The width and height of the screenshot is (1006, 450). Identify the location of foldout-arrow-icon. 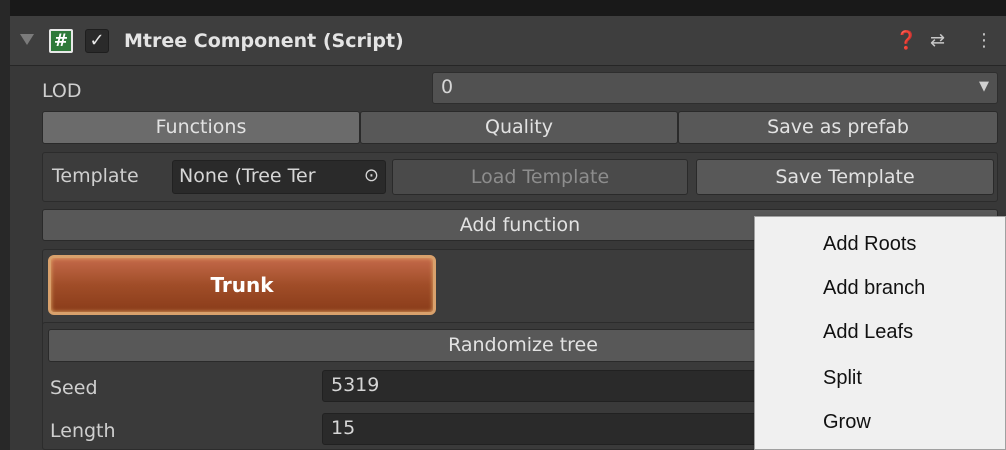
(27, 39).